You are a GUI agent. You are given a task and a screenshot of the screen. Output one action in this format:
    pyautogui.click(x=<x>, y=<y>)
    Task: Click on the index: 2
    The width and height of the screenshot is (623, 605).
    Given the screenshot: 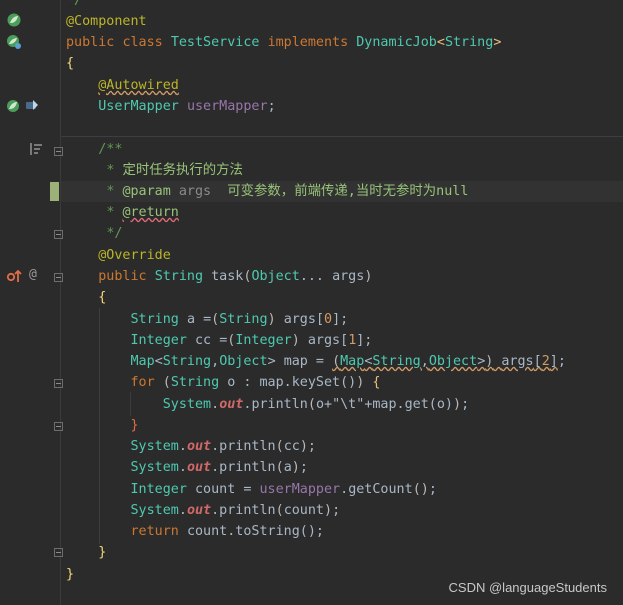 What is the action you would take?
    pyautogui.click(x=545, y=361)
    